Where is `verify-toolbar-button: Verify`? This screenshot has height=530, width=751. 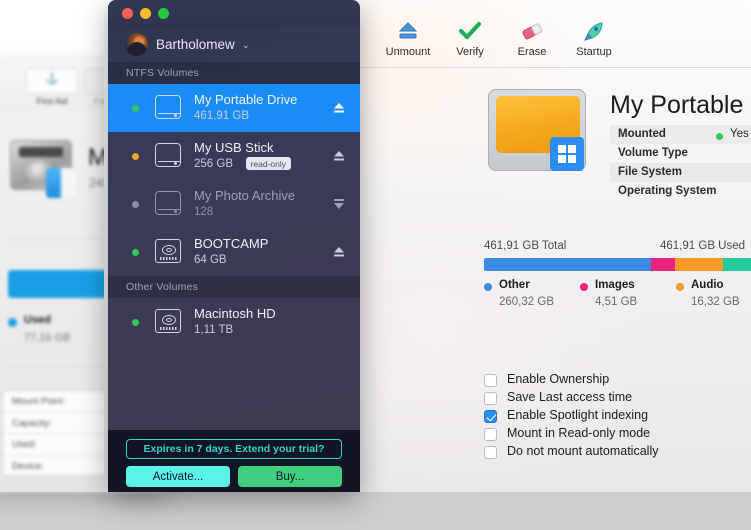 verify-toolbar-button: Verify is located at coordinates (470, 38).